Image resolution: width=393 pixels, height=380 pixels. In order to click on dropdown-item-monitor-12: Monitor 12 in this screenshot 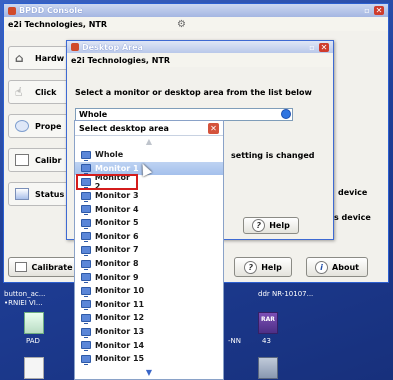, I will do `click(149, 318)`.